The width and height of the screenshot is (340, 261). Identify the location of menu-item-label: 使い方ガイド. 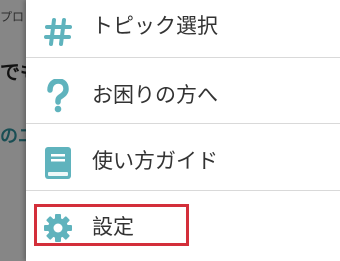
(155, 161).